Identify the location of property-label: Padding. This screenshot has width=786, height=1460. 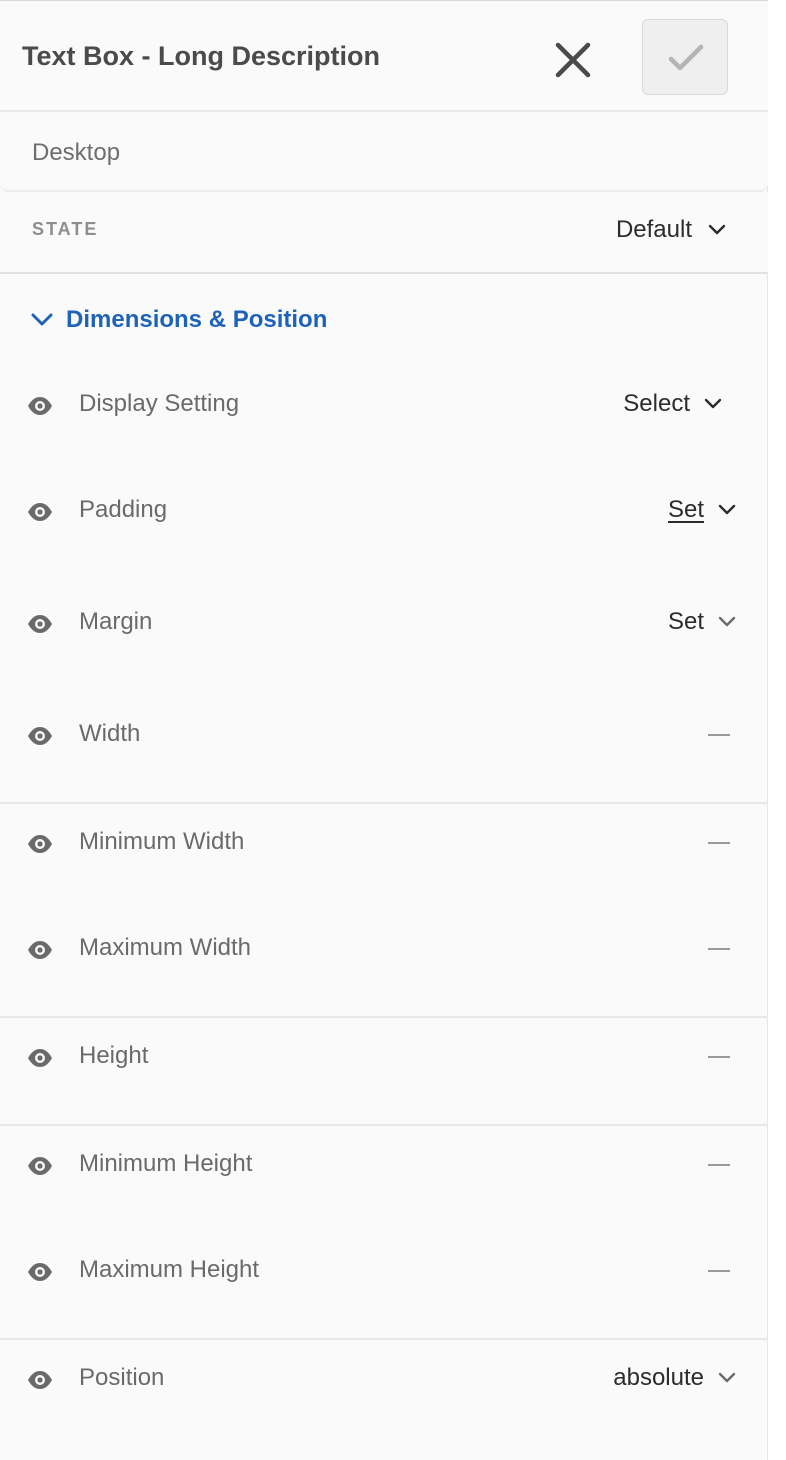
(123, 509).